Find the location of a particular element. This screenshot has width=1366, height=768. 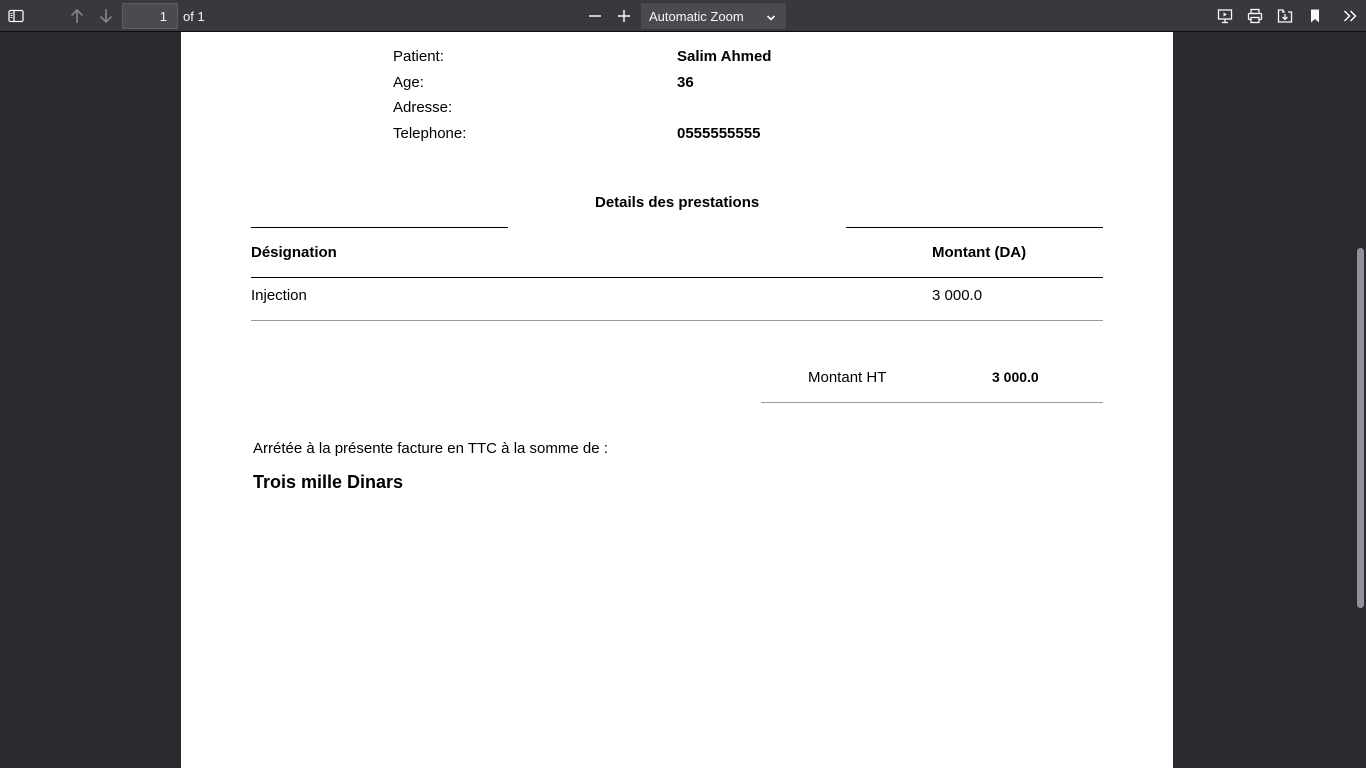

save-icon is located at coordinates (1285, 16).